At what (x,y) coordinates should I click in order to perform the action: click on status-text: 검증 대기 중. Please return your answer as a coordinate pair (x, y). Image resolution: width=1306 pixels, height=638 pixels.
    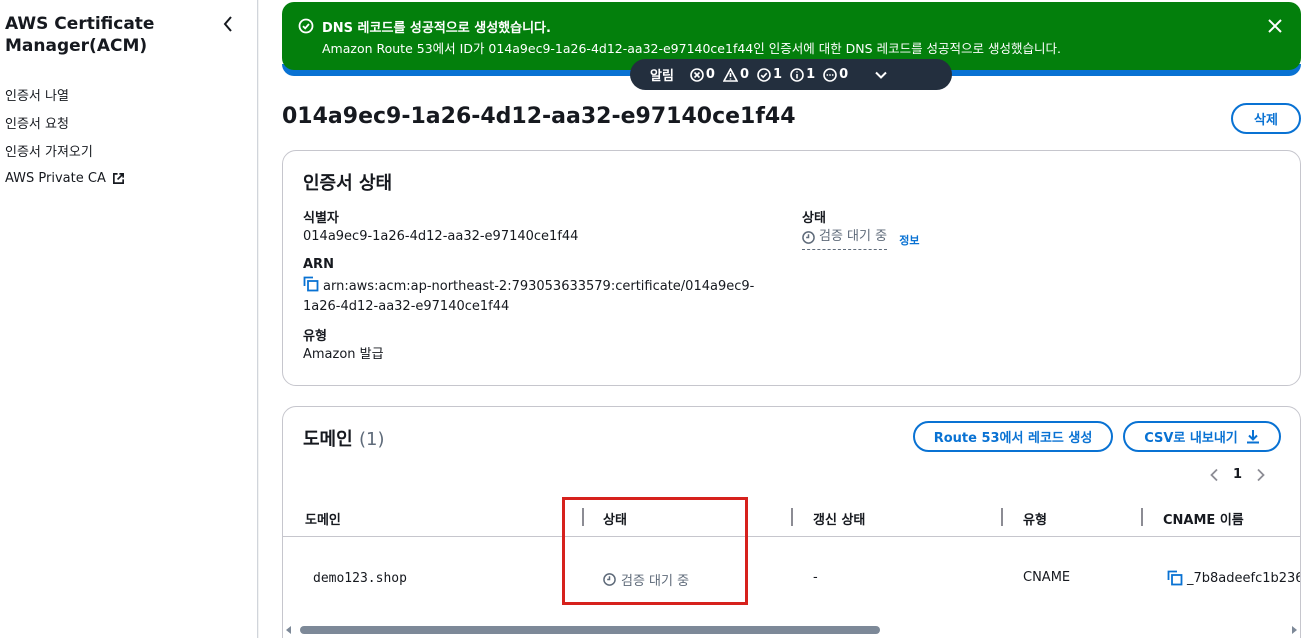
    Looking at the image, I should click on (853, 236).